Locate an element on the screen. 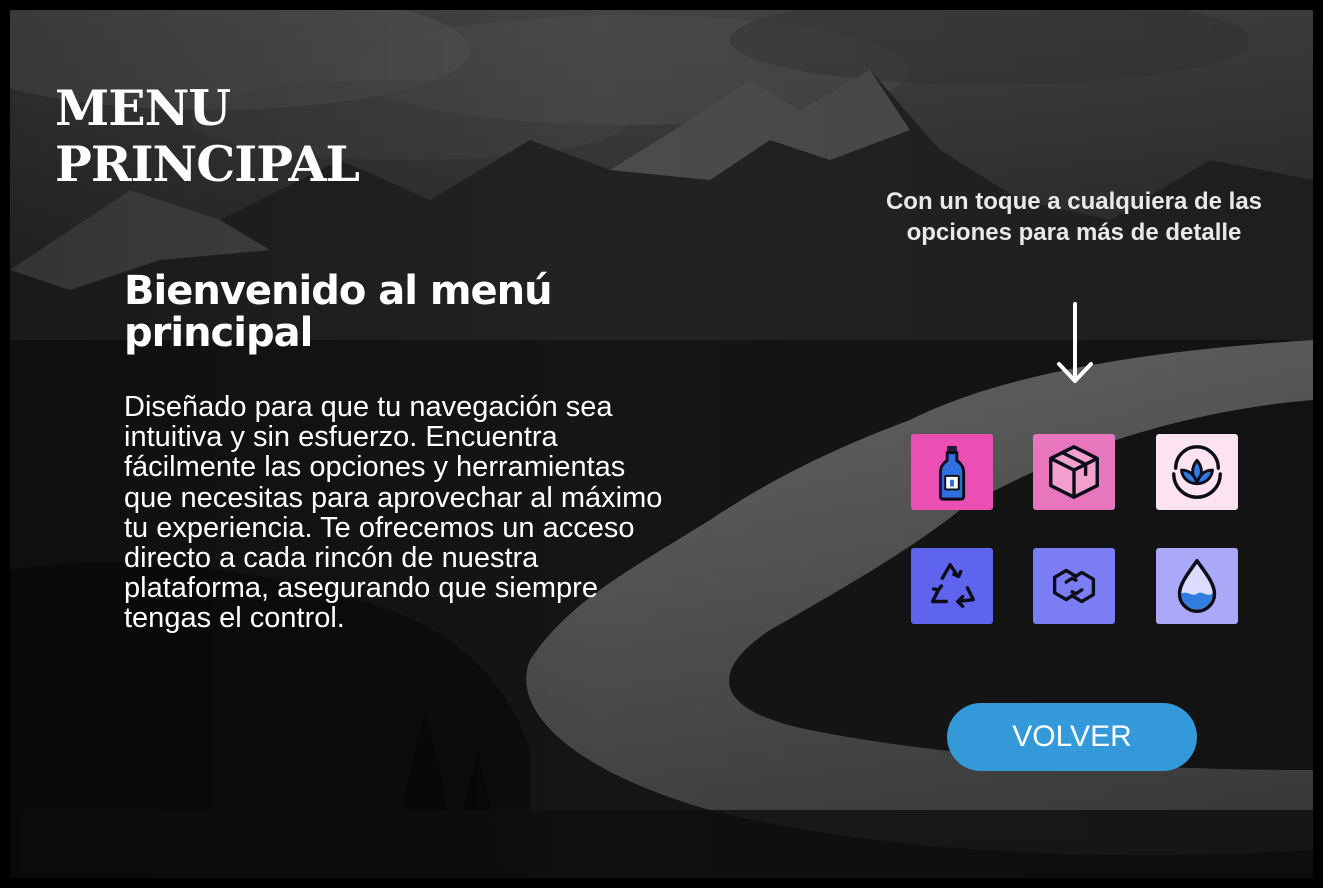  page-title-line-2: PRINCIPAL is located at coordinates (207, 164).